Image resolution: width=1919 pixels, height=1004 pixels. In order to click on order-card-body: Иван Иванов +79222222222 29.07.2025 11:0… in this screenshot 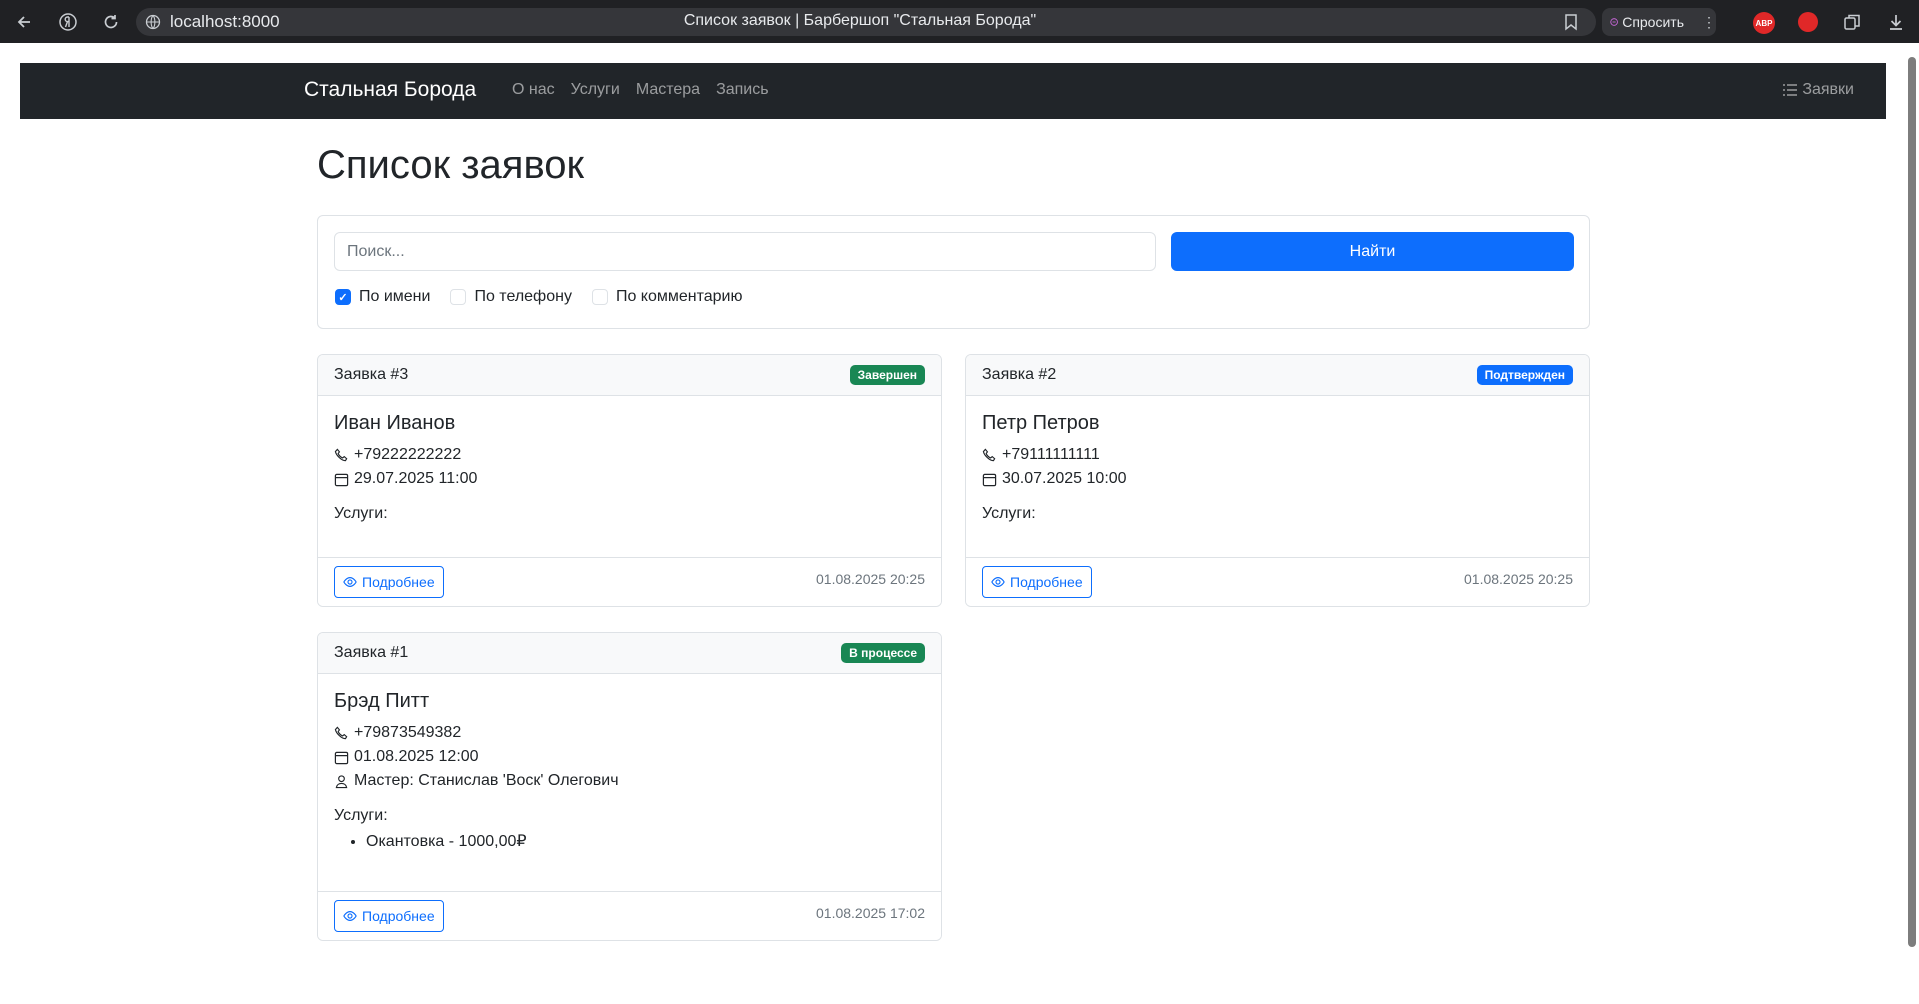, I will do `click(629, 467)`.